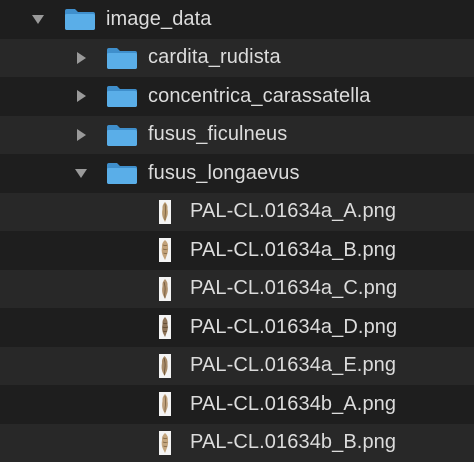 Image resolution: width=474 pixels, height=462 pixels. What do you see at coordinates (293, 249) in the screenshot?
I see `file-label: PAL-CL.01634a_B.png` at bounding box center [293, 249].